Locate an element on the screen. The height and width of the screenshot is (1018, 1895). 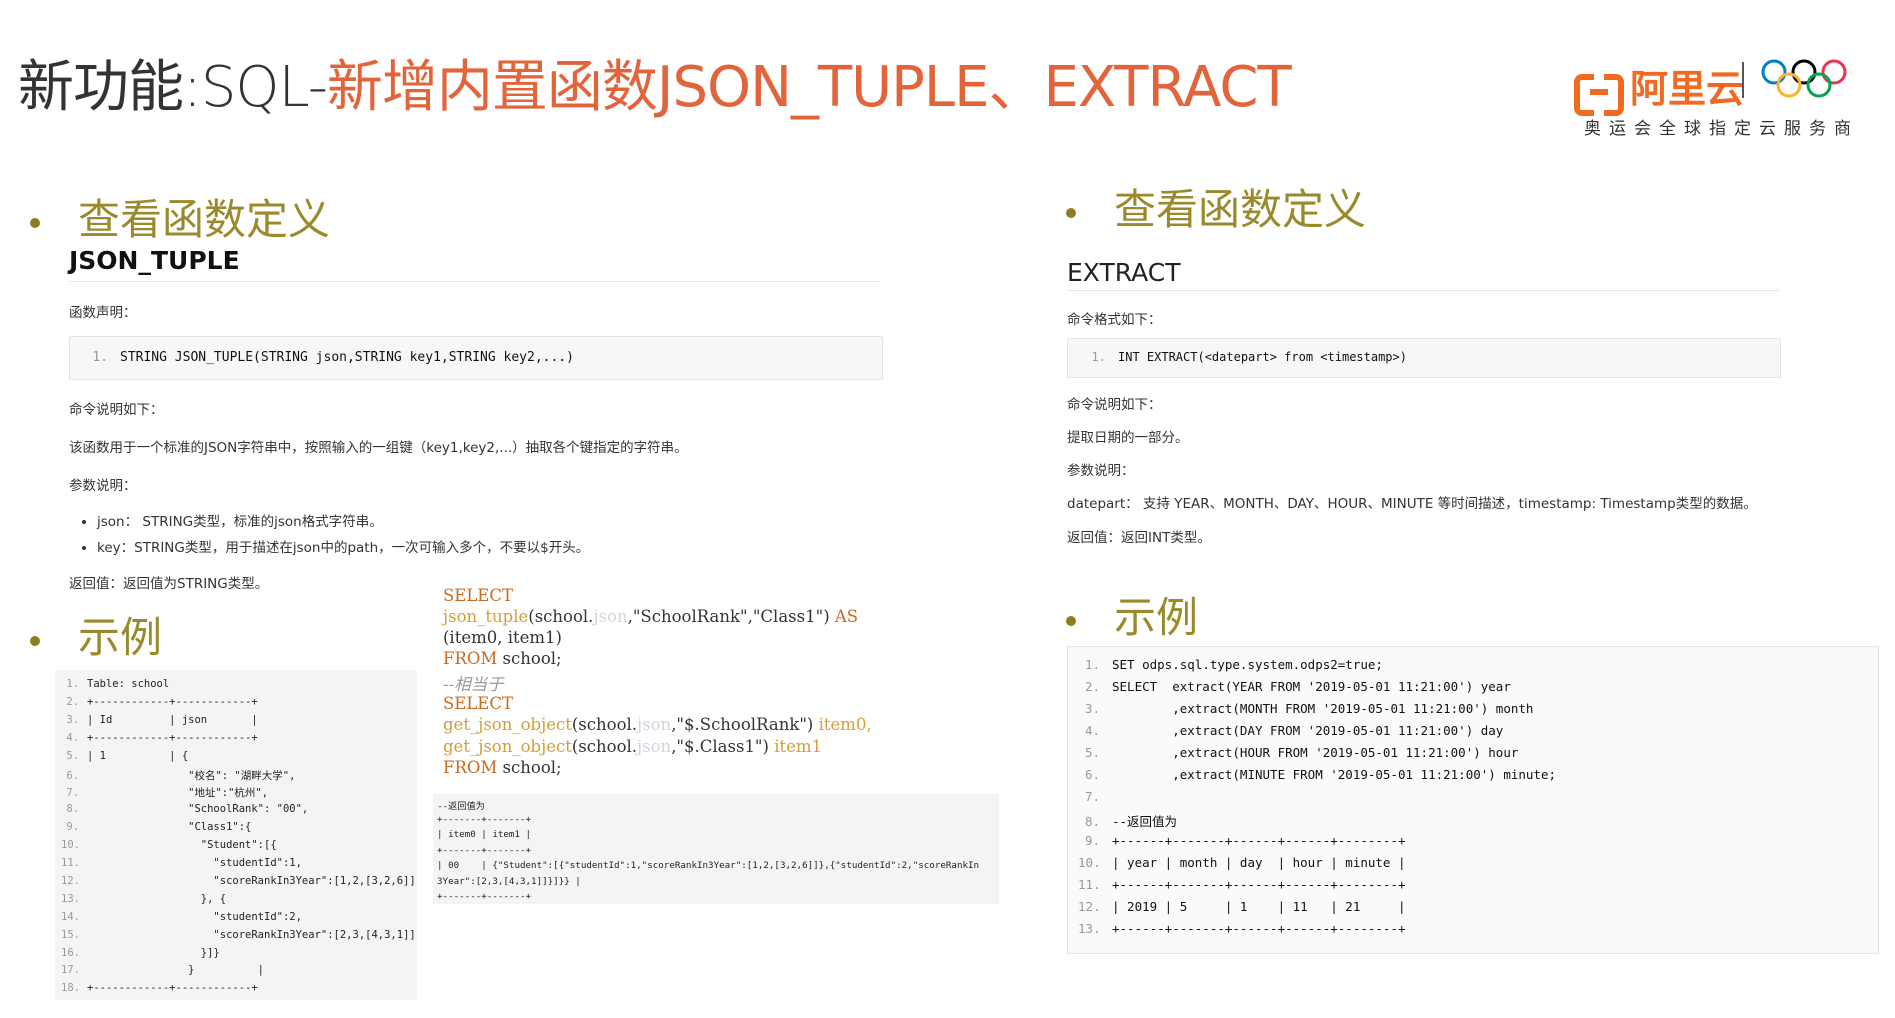
line-number: 2. is located at coordinates (1092, 686).